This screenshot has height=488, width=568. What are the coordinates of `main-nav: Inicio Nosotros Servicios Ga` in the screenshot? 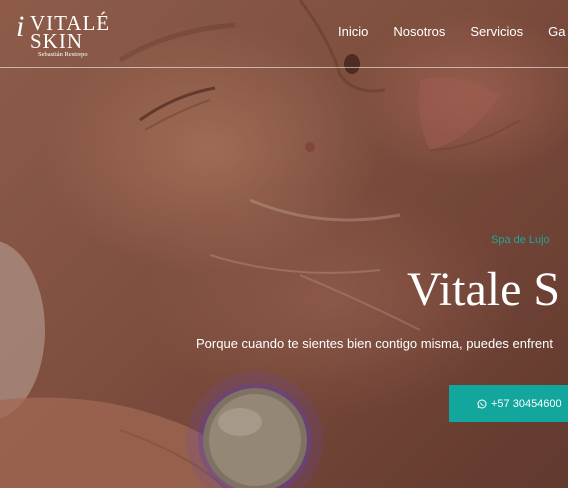 It's located at (451, 31).